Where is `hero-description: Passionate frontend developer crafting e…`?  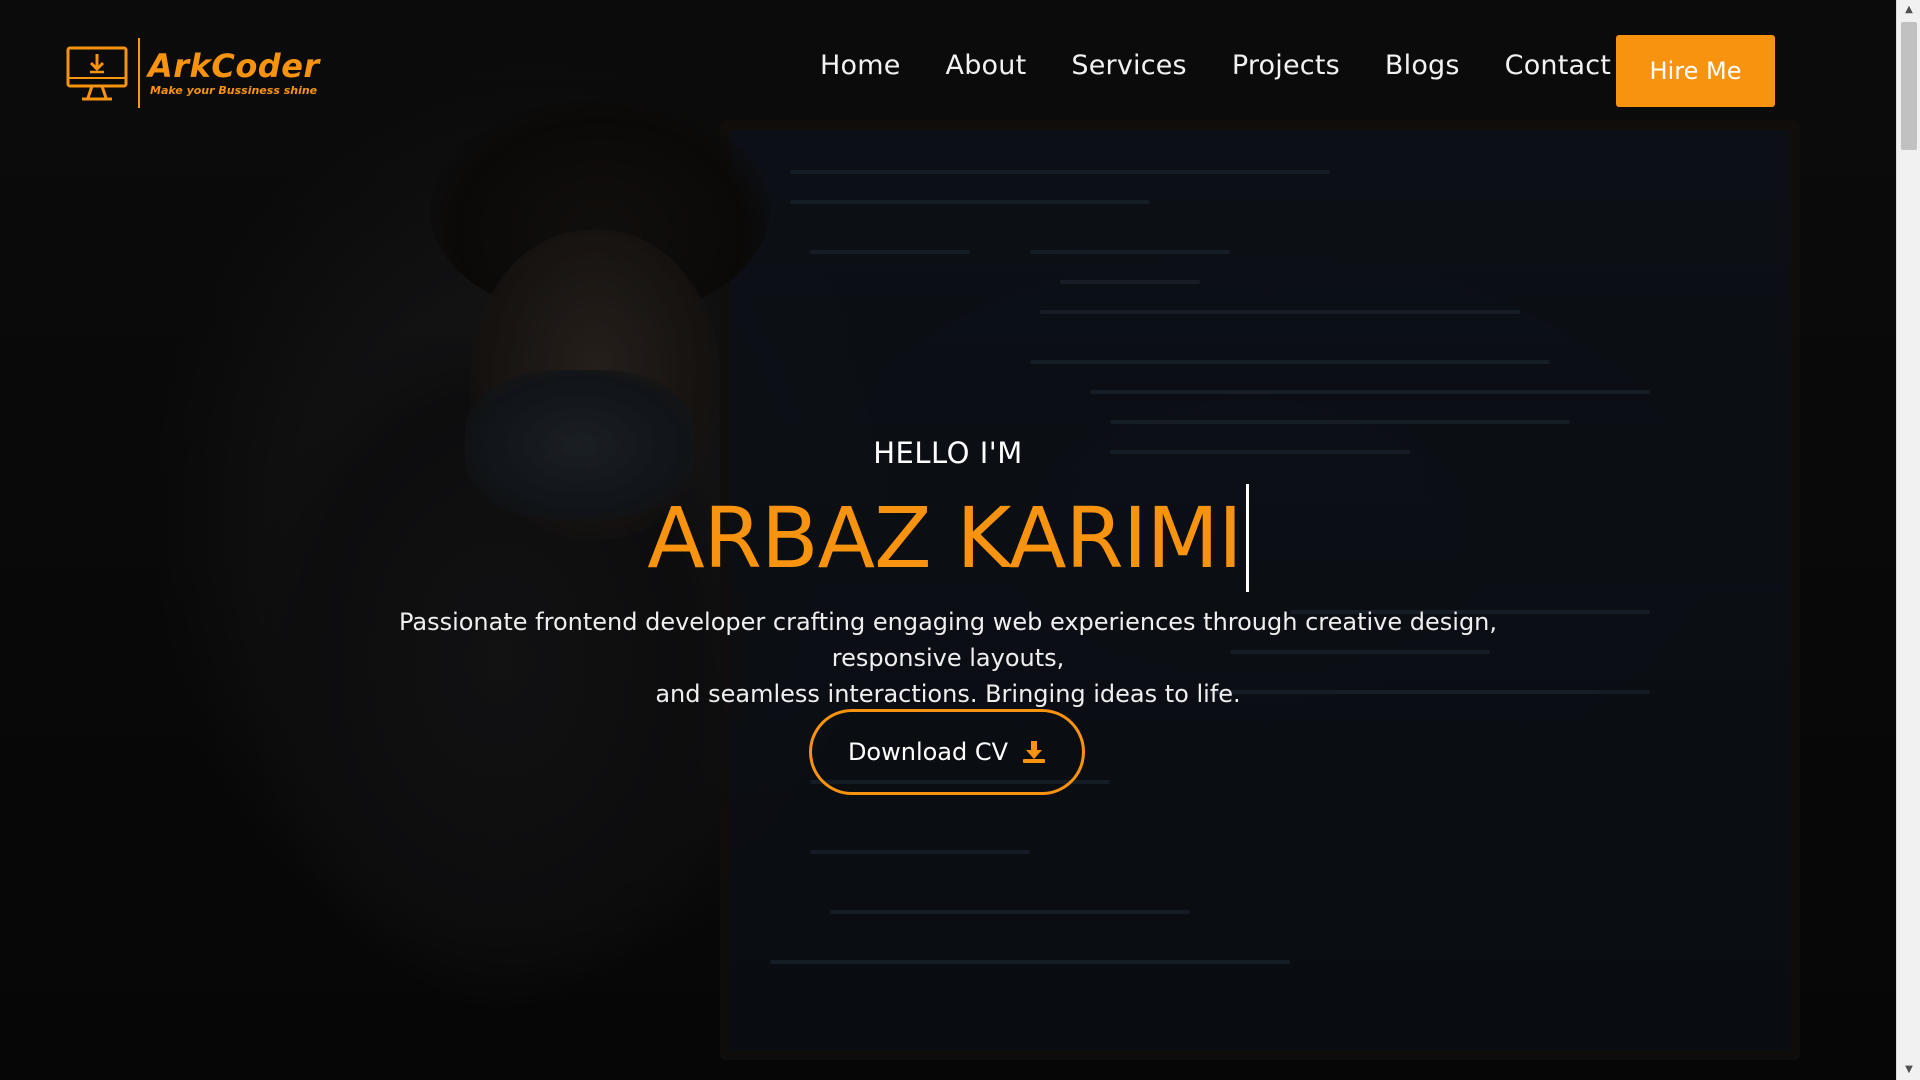
hero-description: Passionate frontend developer crafting e… is located at coordinates (948, 658).